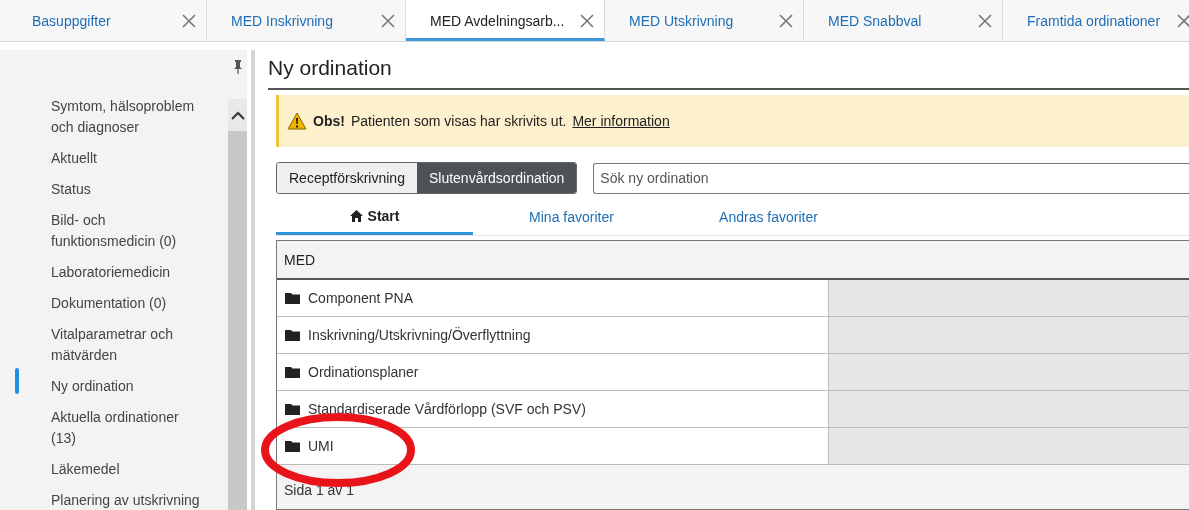 This screenshot has height=510, width=1189. What do you see at coordinates (374, 217) in the screenshot?
I see `subtab: Start` at bounding box center [374, 217].